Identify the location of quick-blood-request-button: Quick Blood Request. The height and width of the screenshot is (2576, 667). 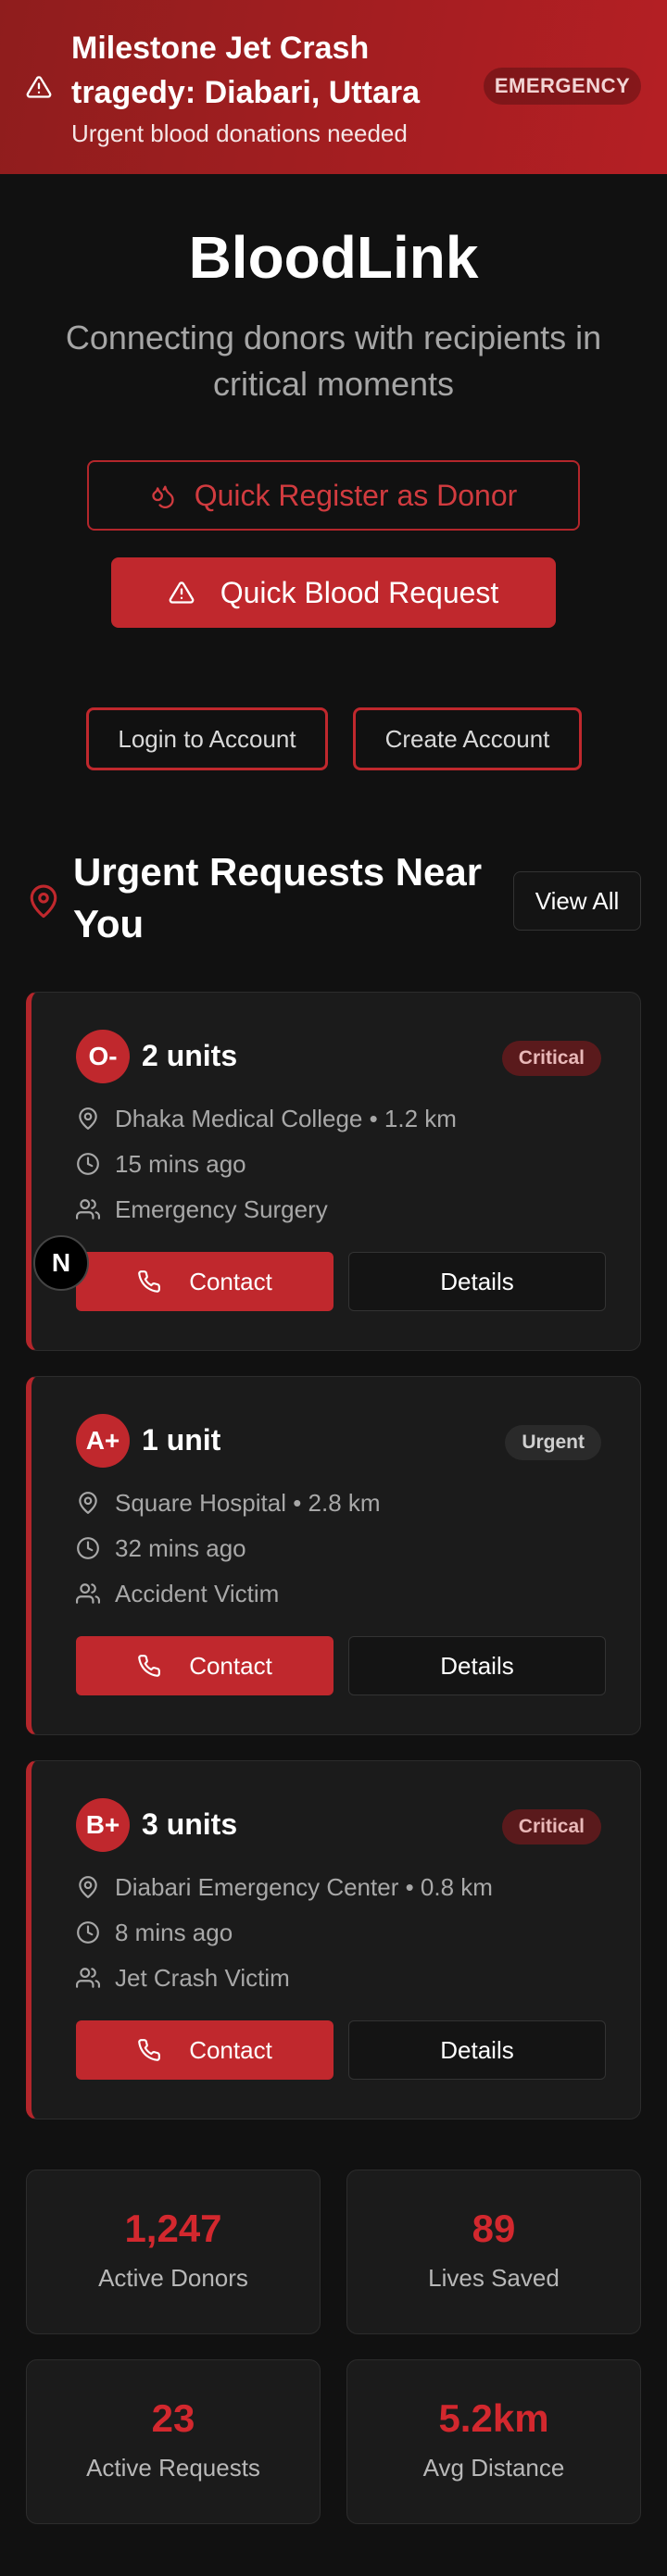
(333, 592).